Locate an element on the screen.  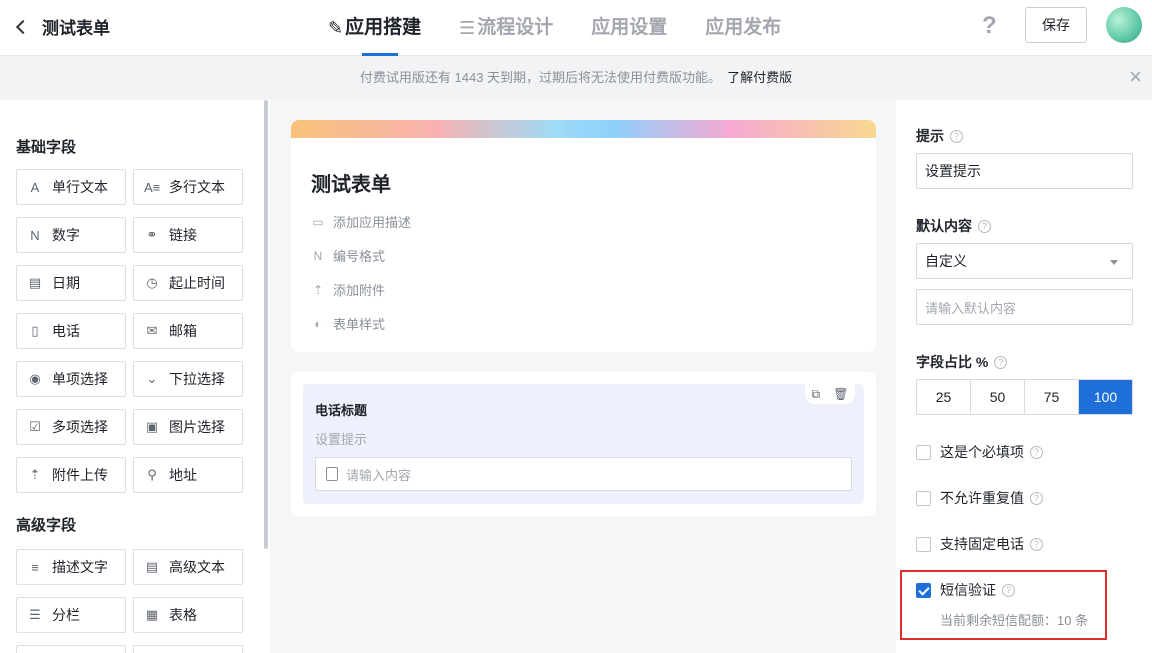
default-content-label: 默认内容? is located at coordinates (953, 226).